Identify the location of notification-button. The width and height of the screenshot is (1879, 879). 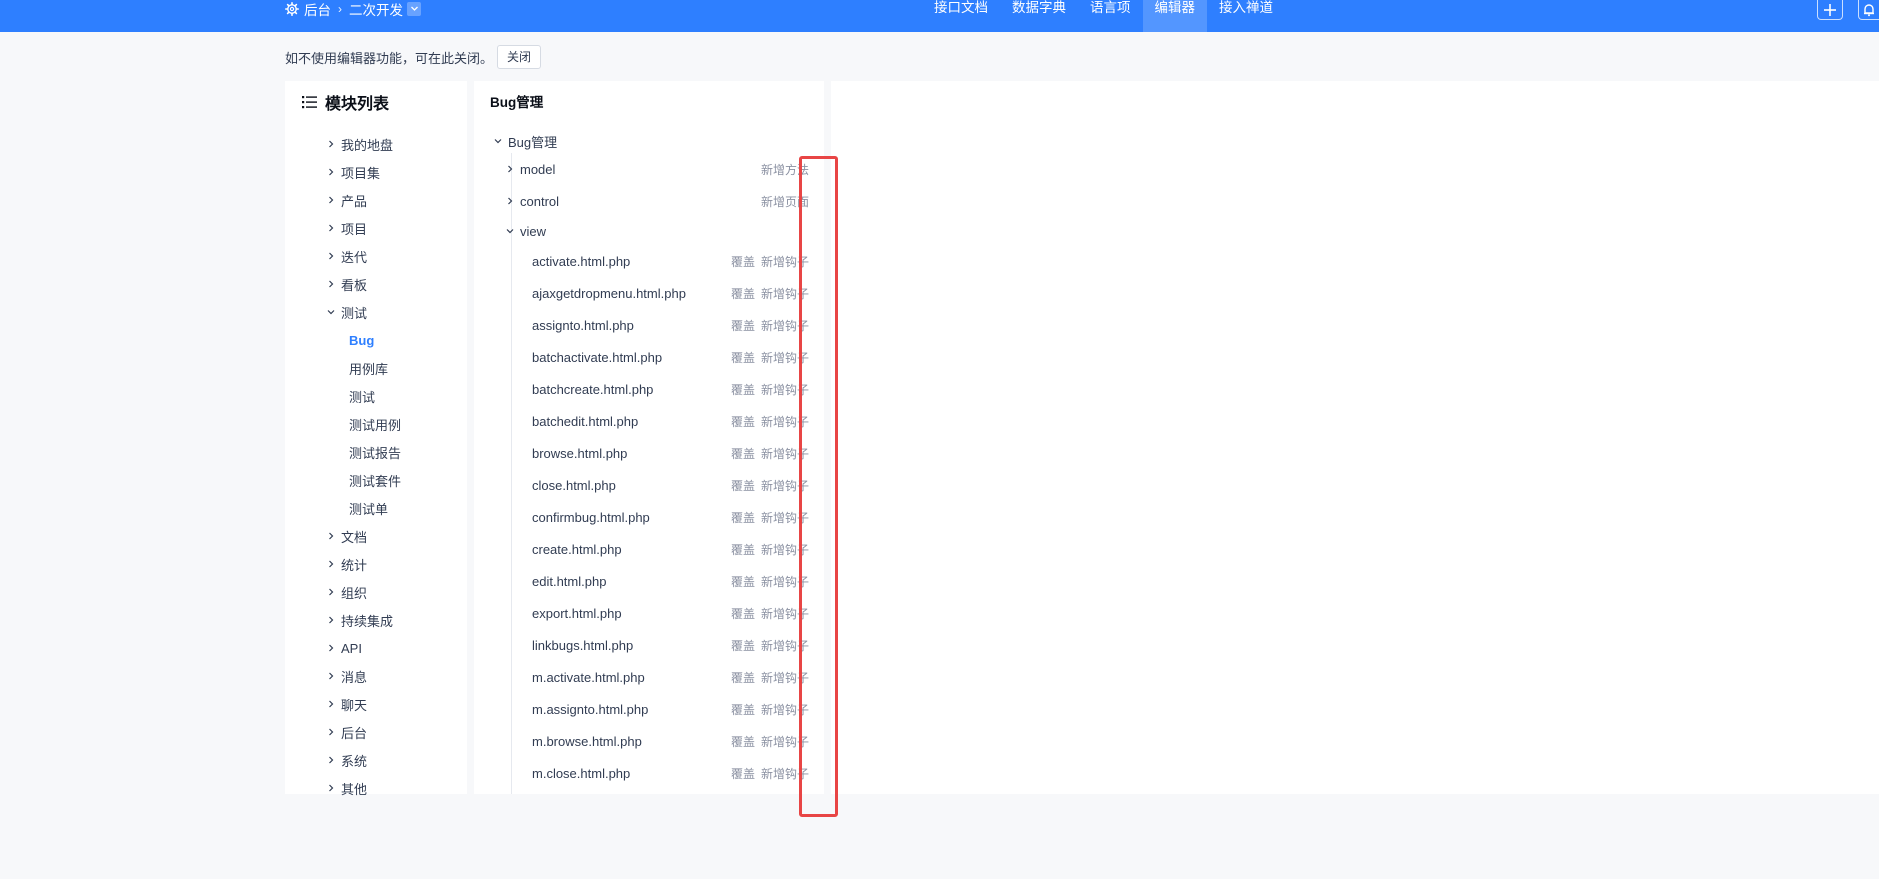
(1868, 10).